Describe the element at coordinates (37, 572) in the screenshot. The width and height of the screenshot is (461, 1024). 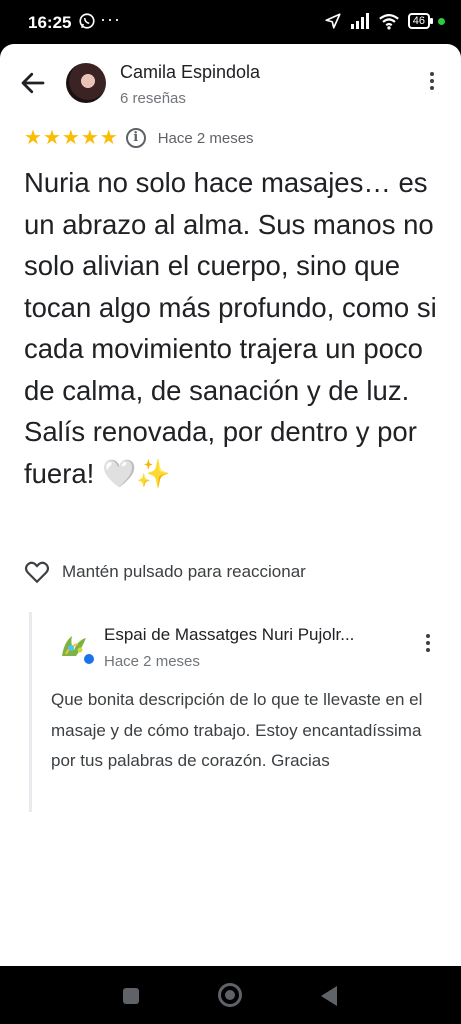
I see `heart-outline-icon` at that location.